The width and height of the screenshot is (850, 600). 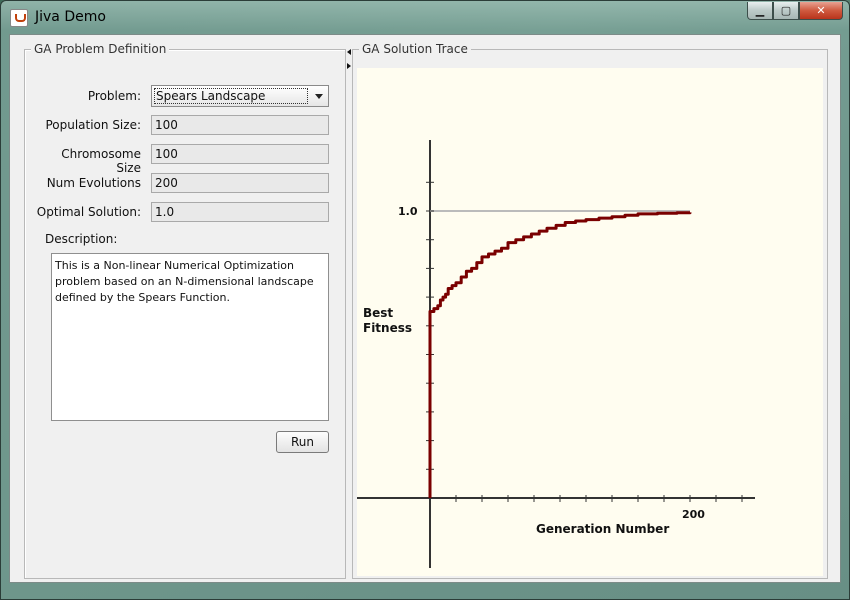 What do you see at coordinates (349, 52) in the screenshot?
I see `collapse-left-icon` at bounding box center [349, 52].